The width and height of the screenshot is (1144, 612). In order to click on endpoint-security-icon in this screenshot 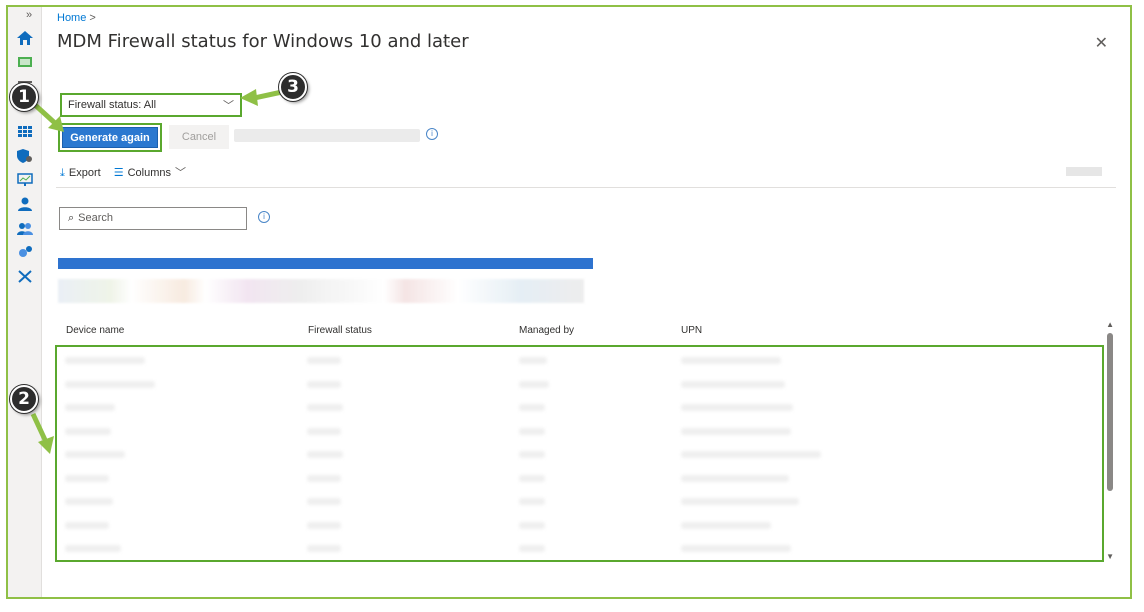, I will do `click(25, 156)`.